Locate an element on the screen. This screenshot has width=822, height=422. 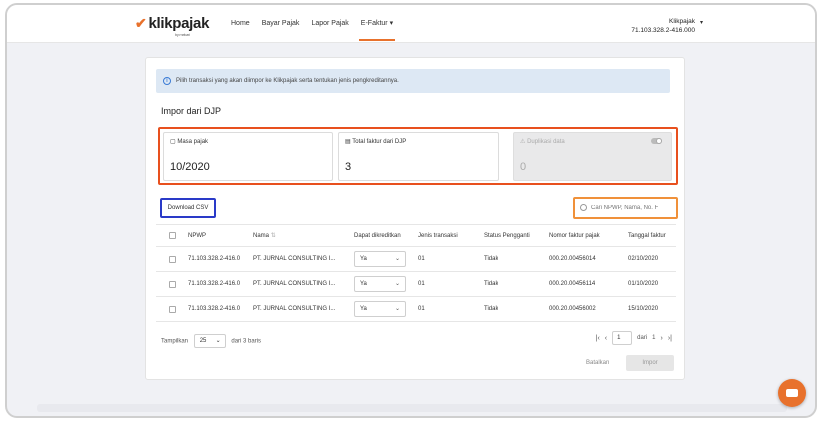
nav-home: Home is located at coordinates (240, 24).